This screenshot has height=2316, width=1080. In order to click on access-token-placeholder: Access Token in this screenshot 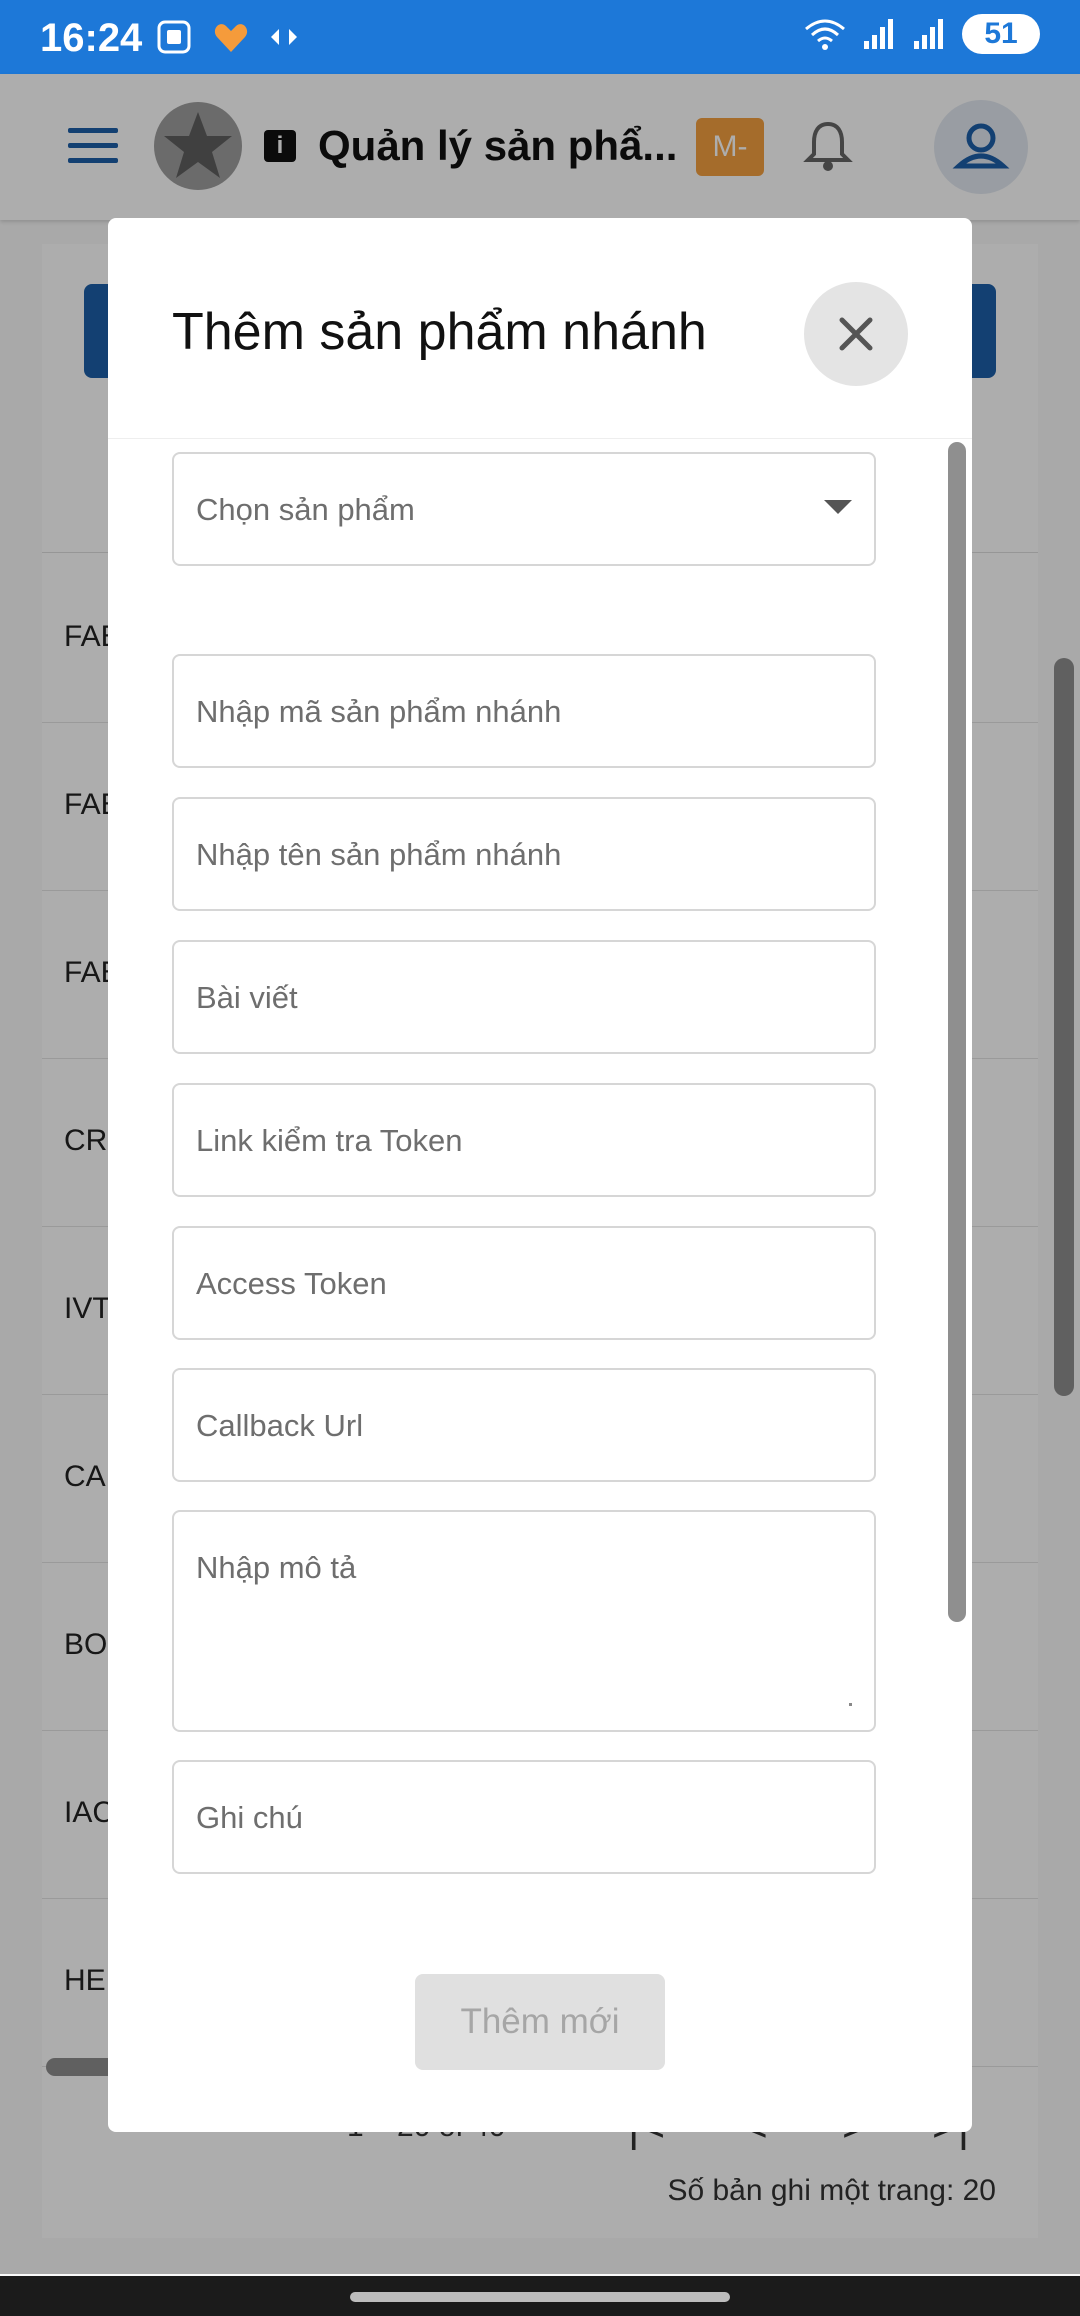, I will do `click(291, 1283)`.